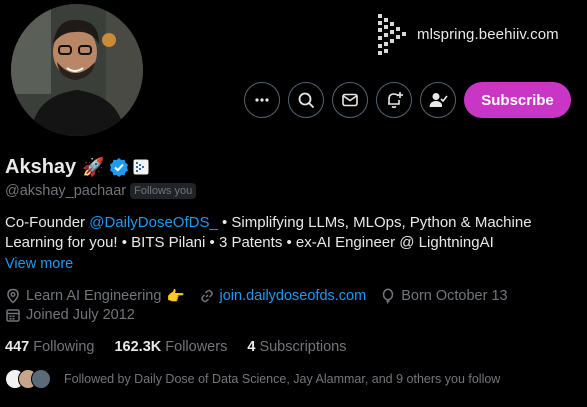 This screenshot has width=587, height=407. What do you see at coordinates (196, 347) in the screenshot?
I see `followers-label: Followers` at bounding box center [196, 347].